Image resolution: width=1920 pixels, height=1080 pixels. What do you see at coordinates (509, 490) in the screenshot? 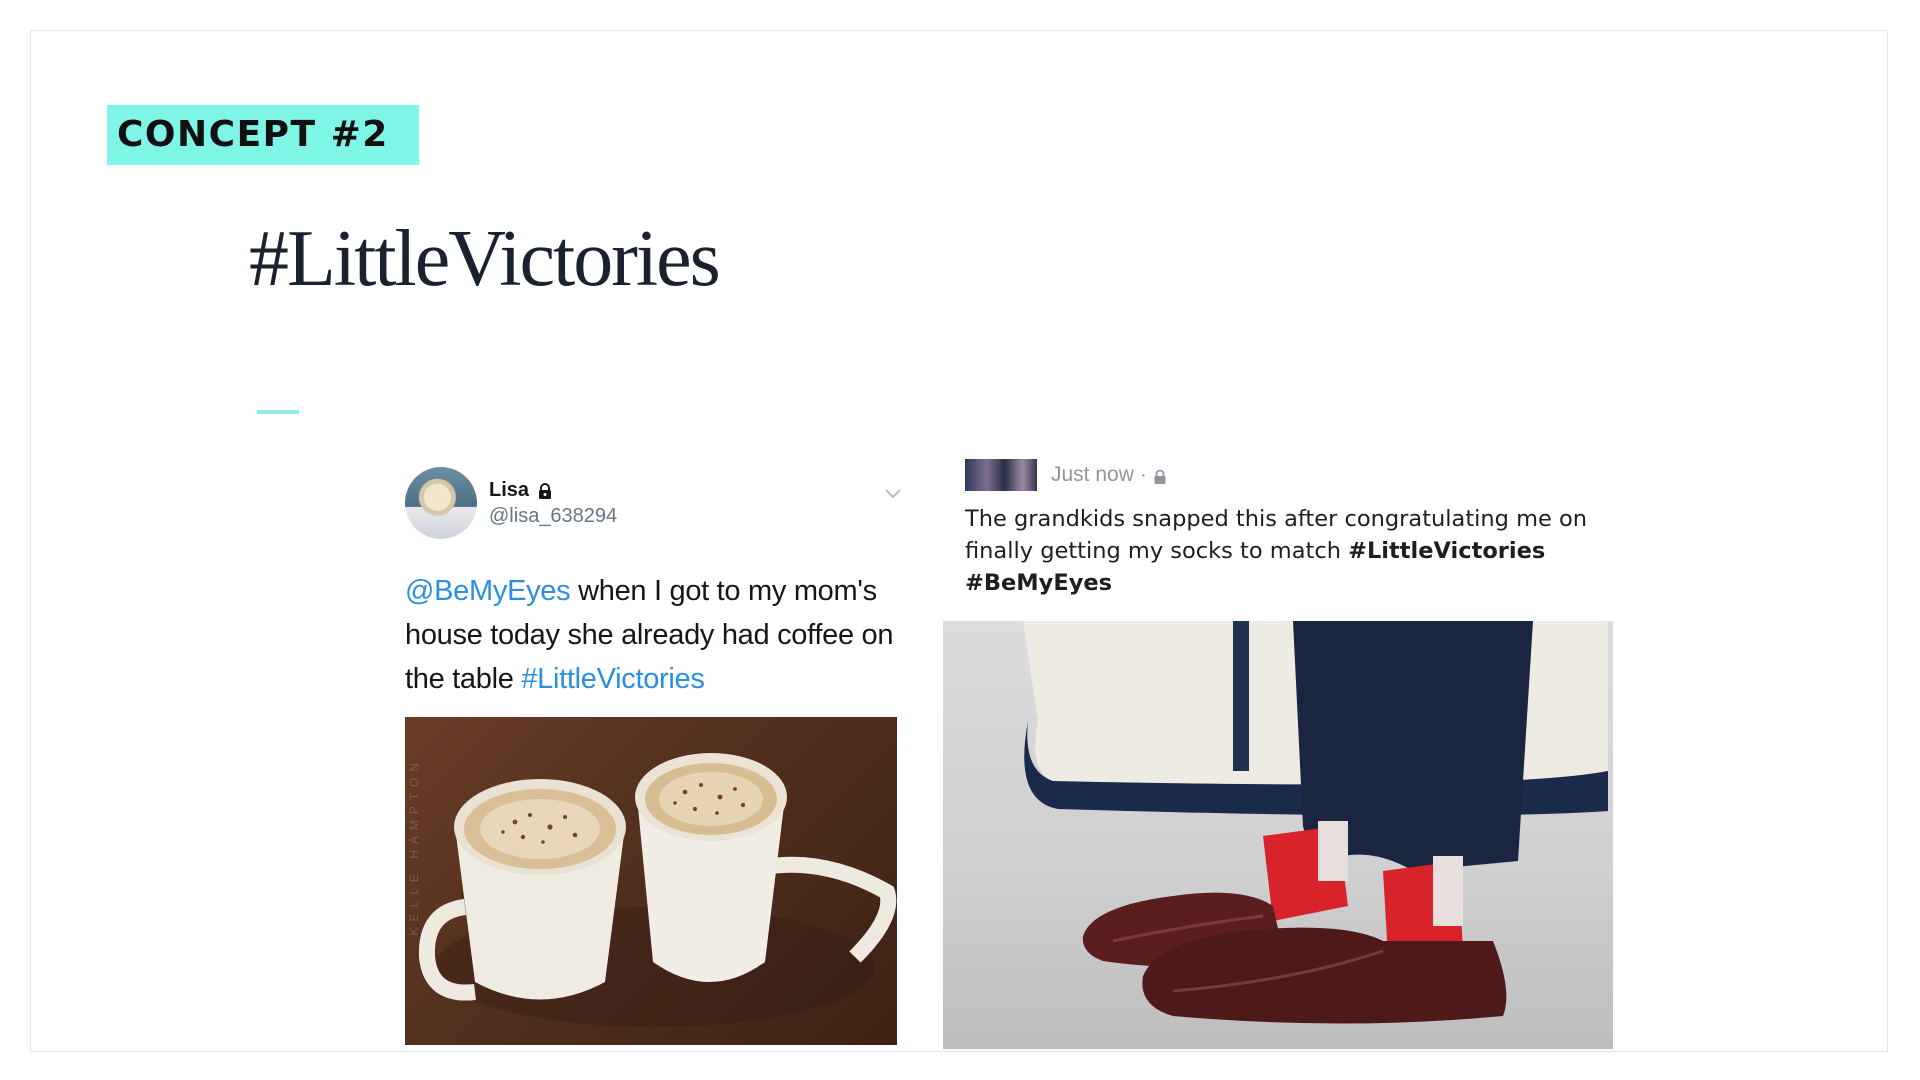
I see `tweet-author-name: Lisa` at bounding box center [509, 490].